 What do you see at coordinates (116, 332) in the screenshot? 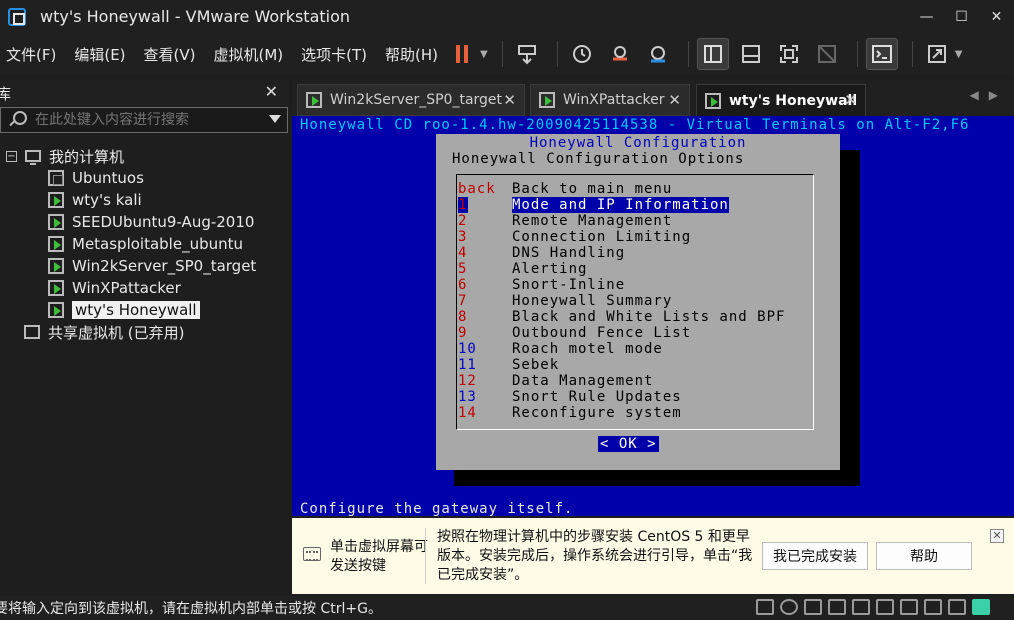
I see `tree-label: 共享虚拟机 (已弃用)` at bounding box center [116, 332].